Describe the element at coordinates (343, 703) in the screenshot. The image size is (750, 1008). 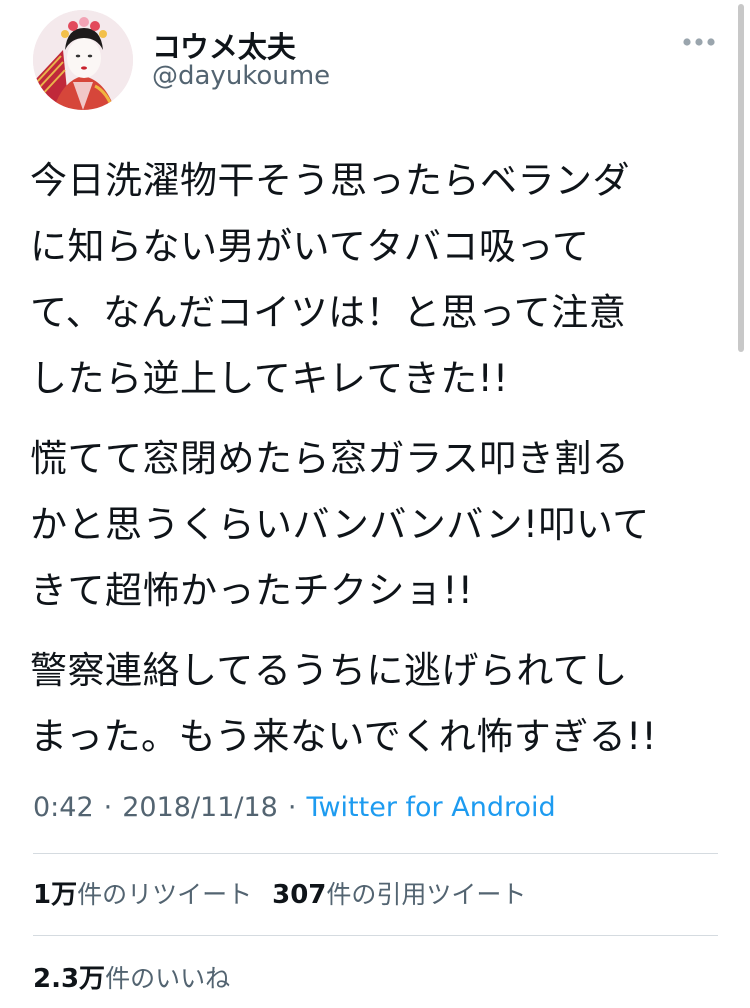
I see `tweet-paragraph: 警察連絡してるうちに逃げられてし まった。もう来ないでくれ怖すぎる!!` at that location.